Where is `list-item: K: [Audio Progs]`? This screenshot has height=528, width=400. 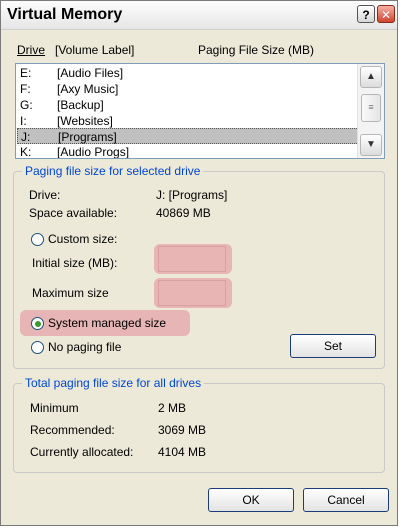
list-item: K: [Audio Progs] is located at coordinates (188, 151).